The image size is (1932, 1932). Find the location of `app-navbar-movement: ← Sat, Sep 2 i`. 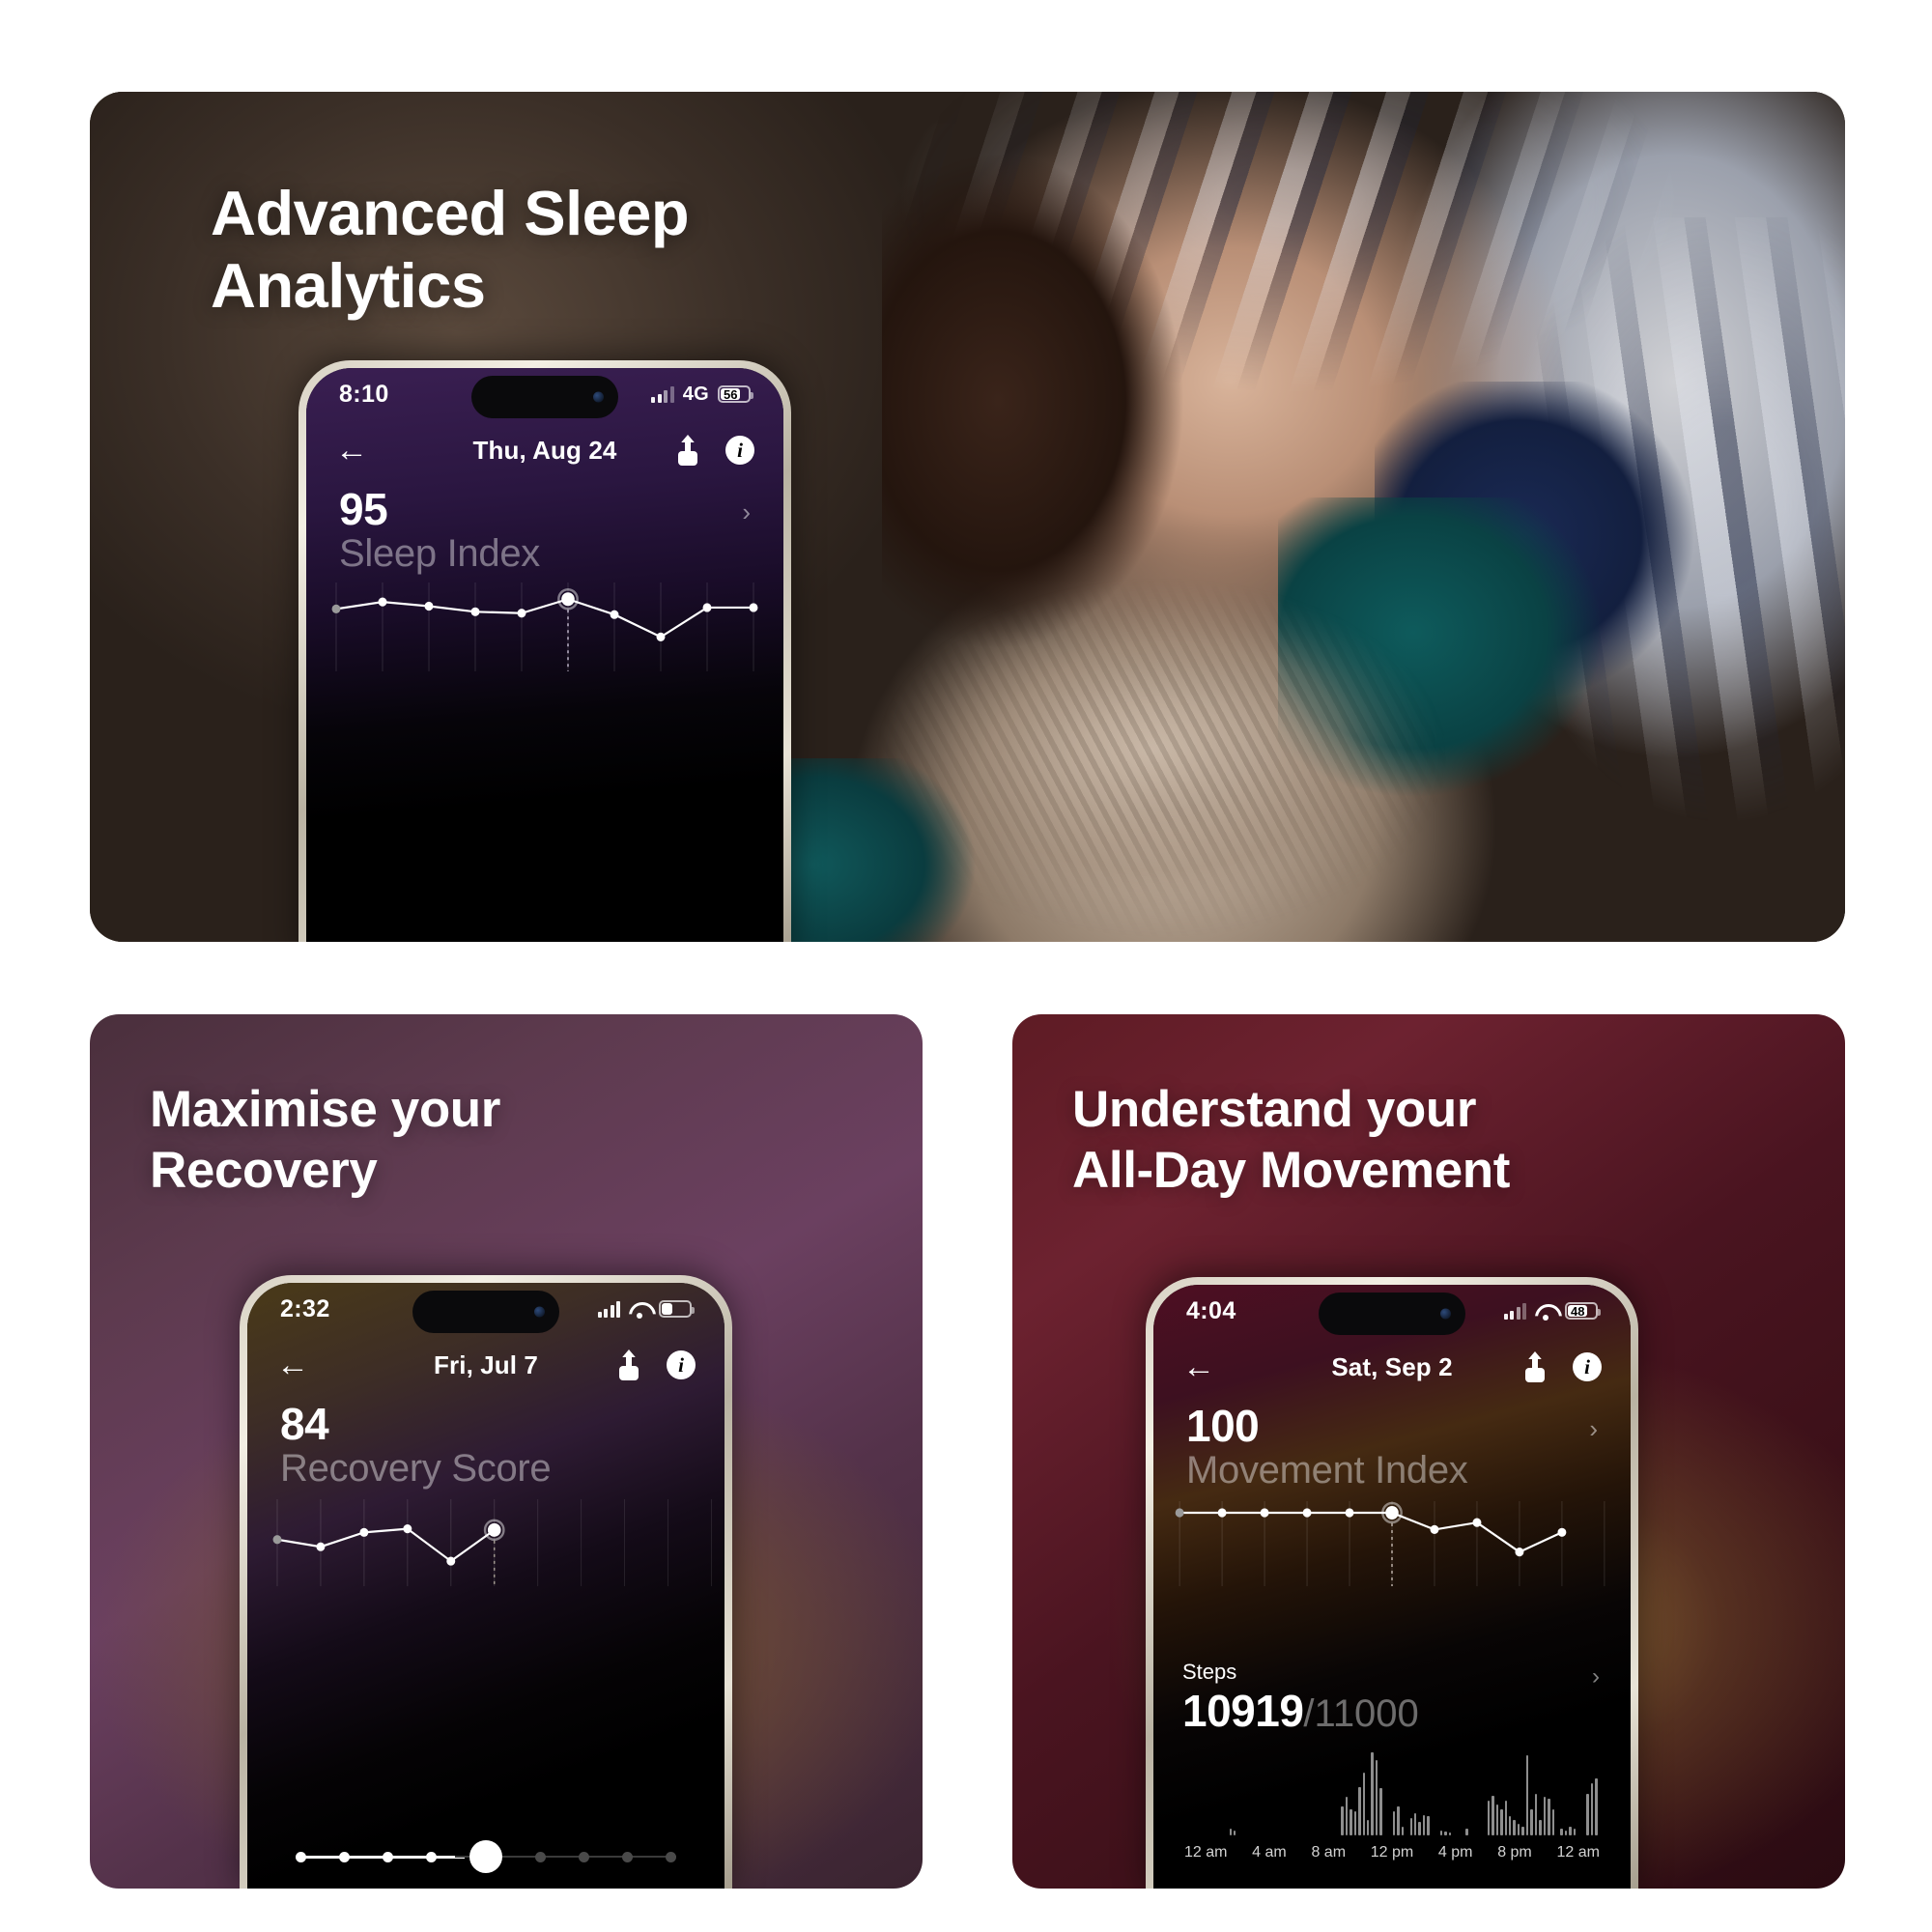

app-navbar-movement: ← Sat, Sep 2 i is located at coordinates (1392, 1365).